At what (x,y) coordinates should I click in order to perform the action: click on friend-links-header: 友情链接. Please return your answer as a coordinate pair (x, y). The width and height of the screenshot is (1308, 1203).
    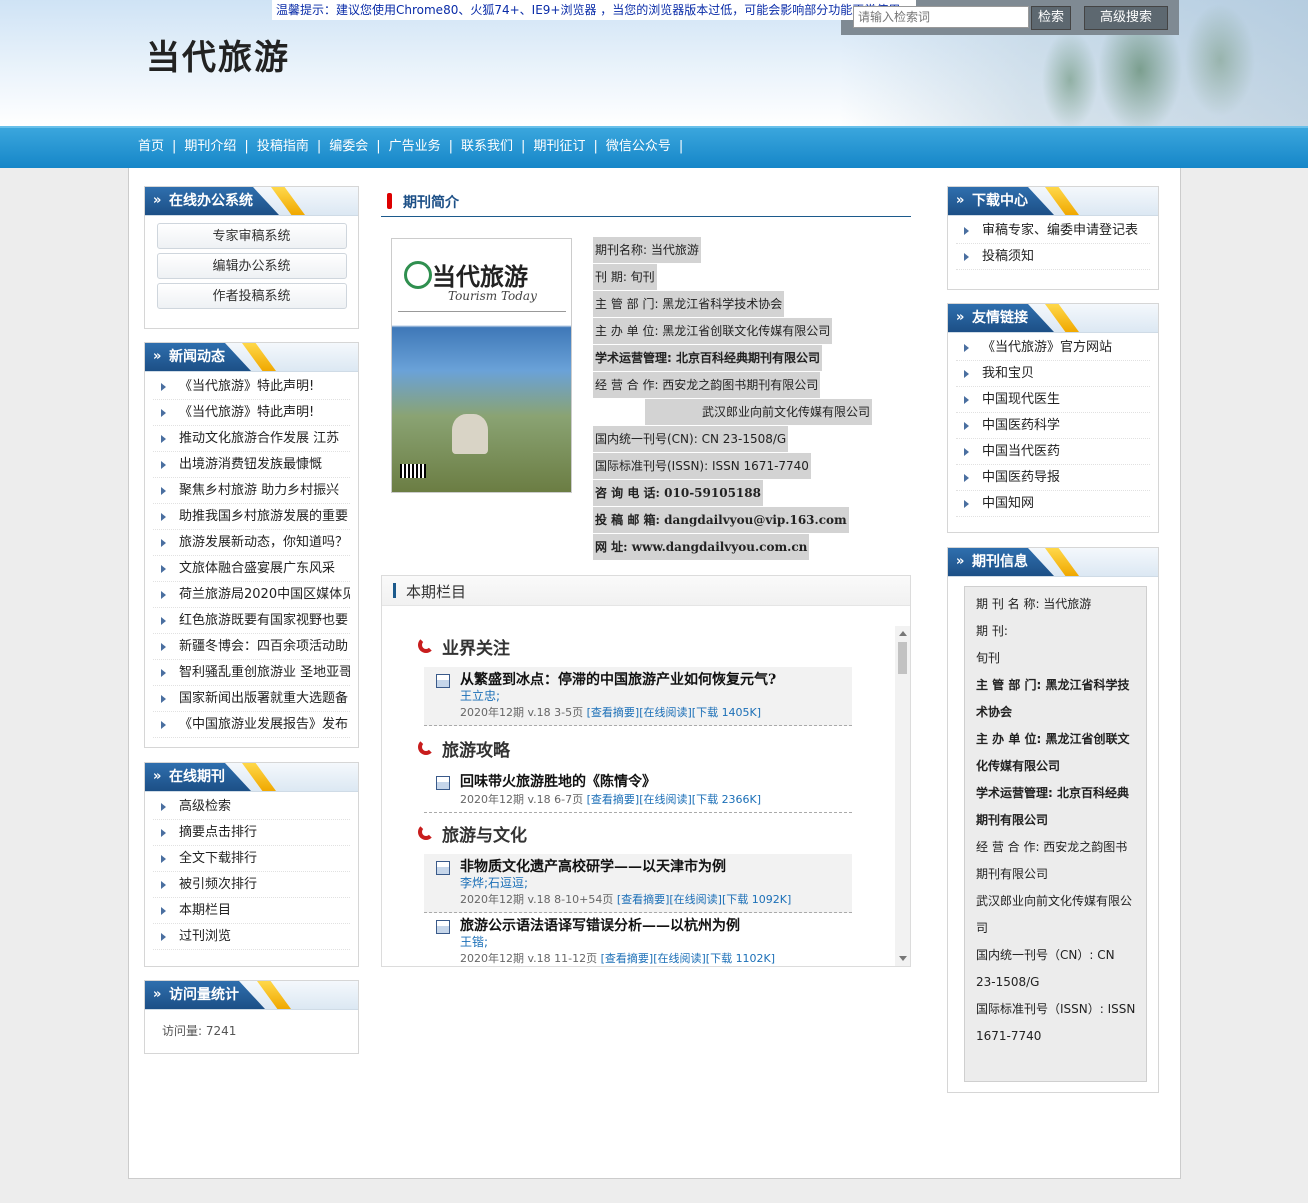
    Looking at the image, I should click on (1053, 318).